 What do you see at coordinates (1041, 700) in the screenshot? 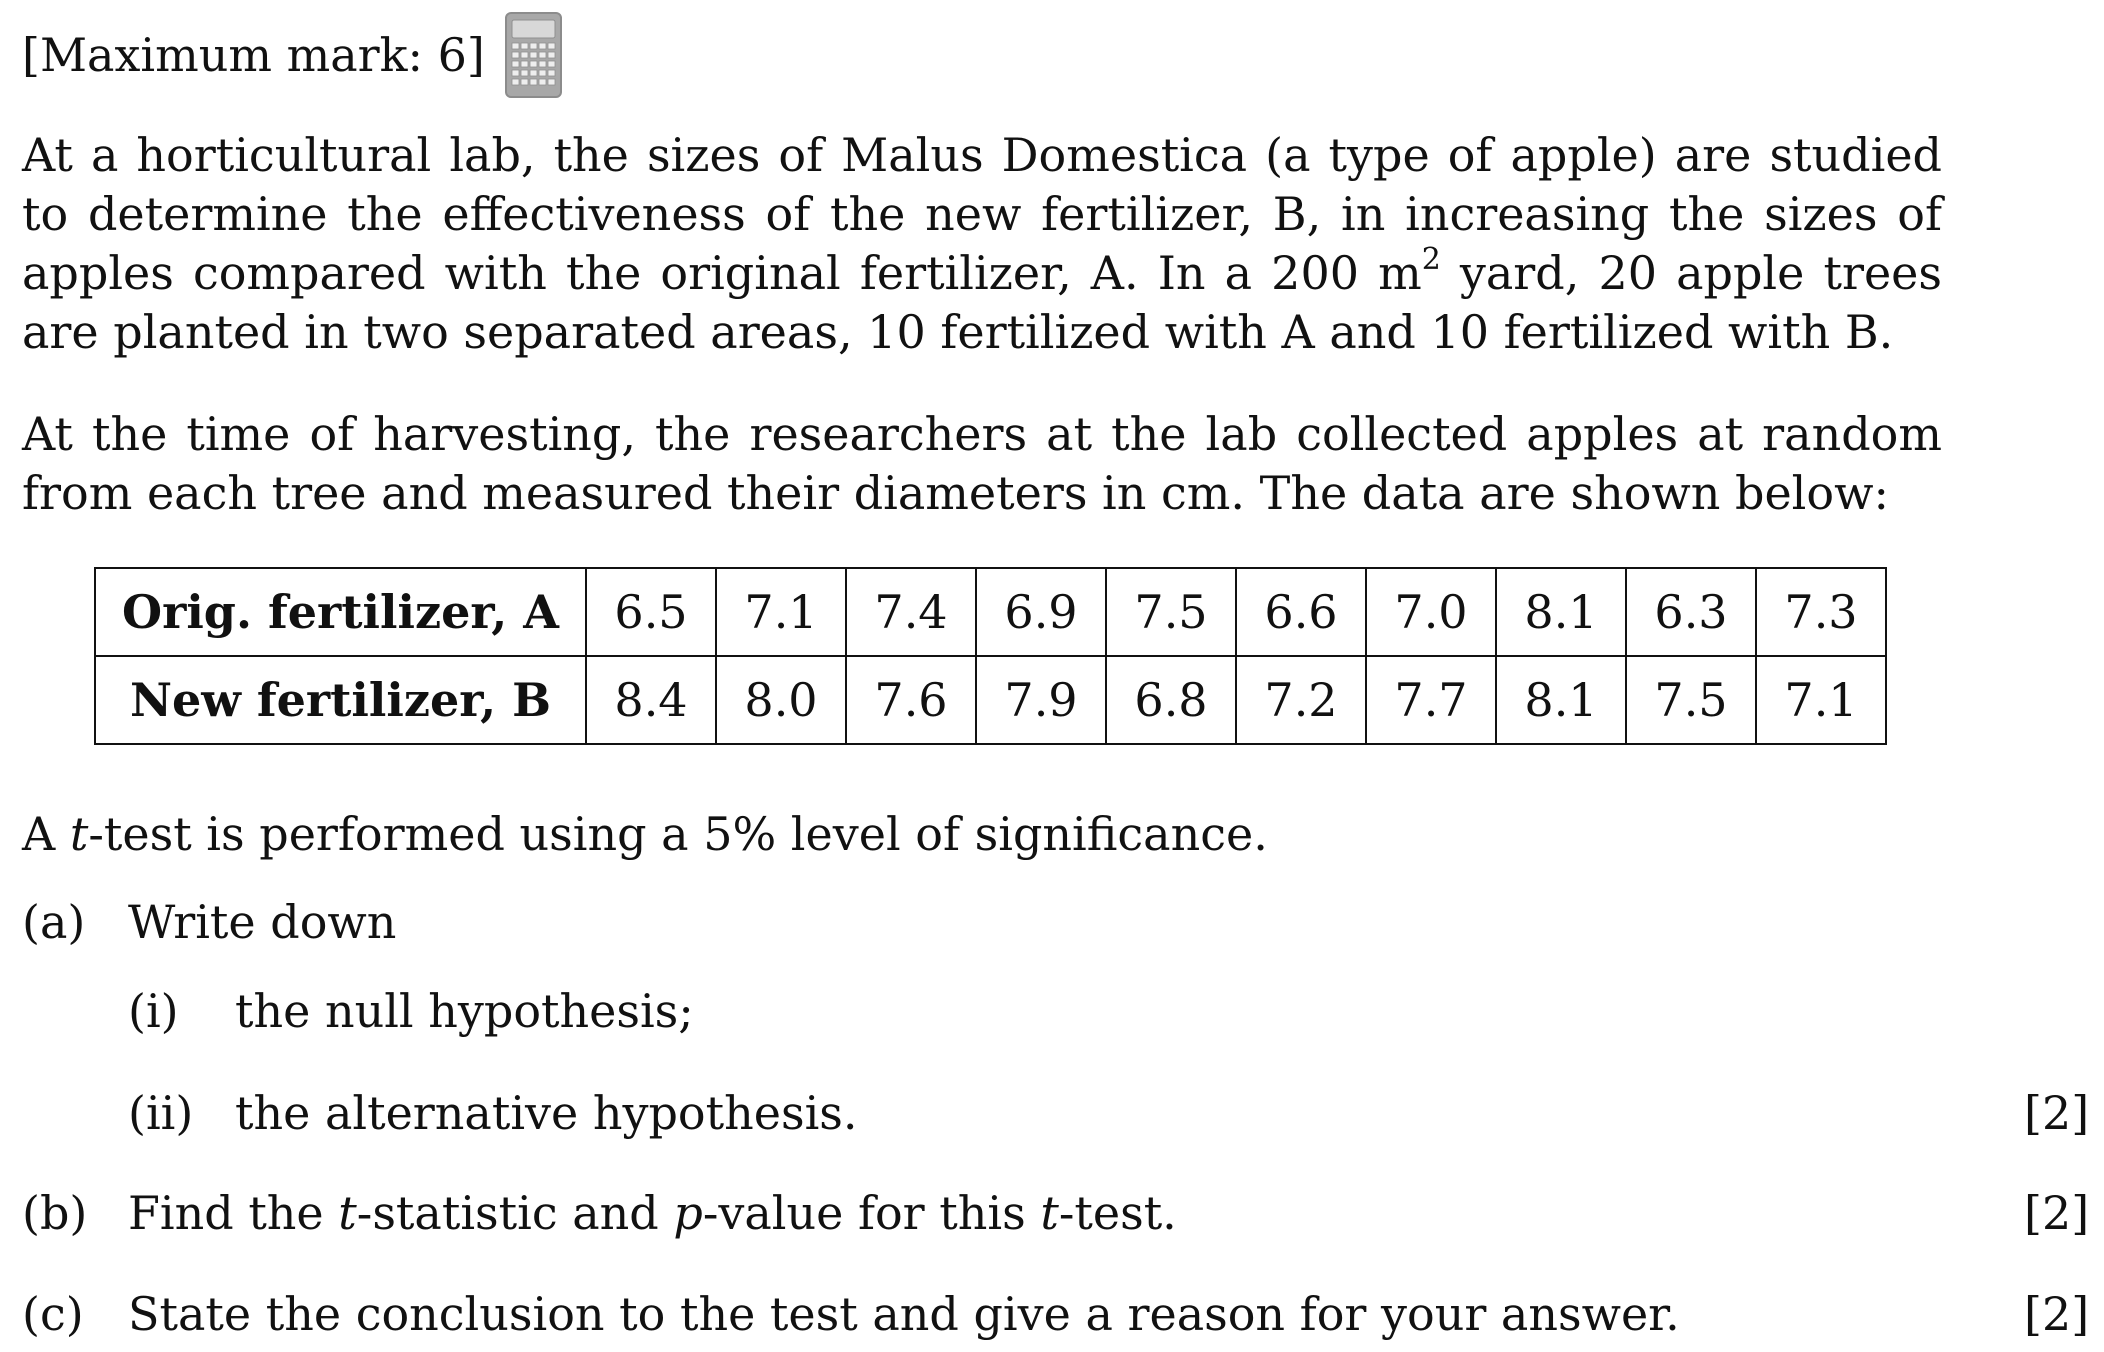
I see `table-cell: 7.9` at bounding box center [1041, 700].